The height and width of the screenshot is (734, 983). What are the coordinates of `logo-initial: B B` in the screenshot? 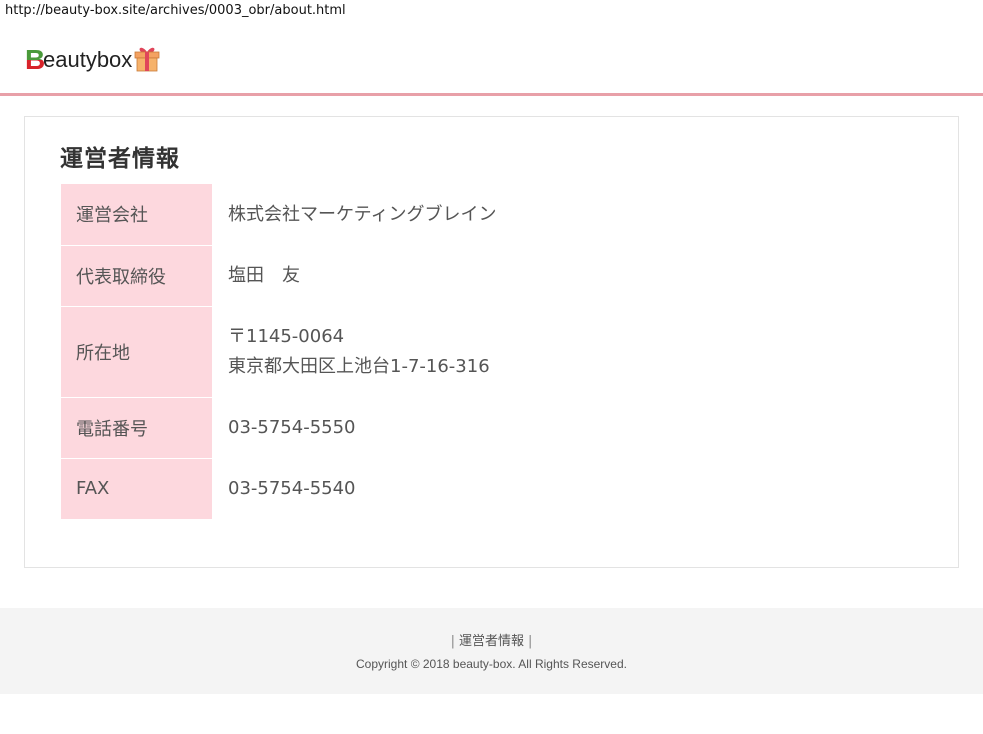 It's located at (35, 59).